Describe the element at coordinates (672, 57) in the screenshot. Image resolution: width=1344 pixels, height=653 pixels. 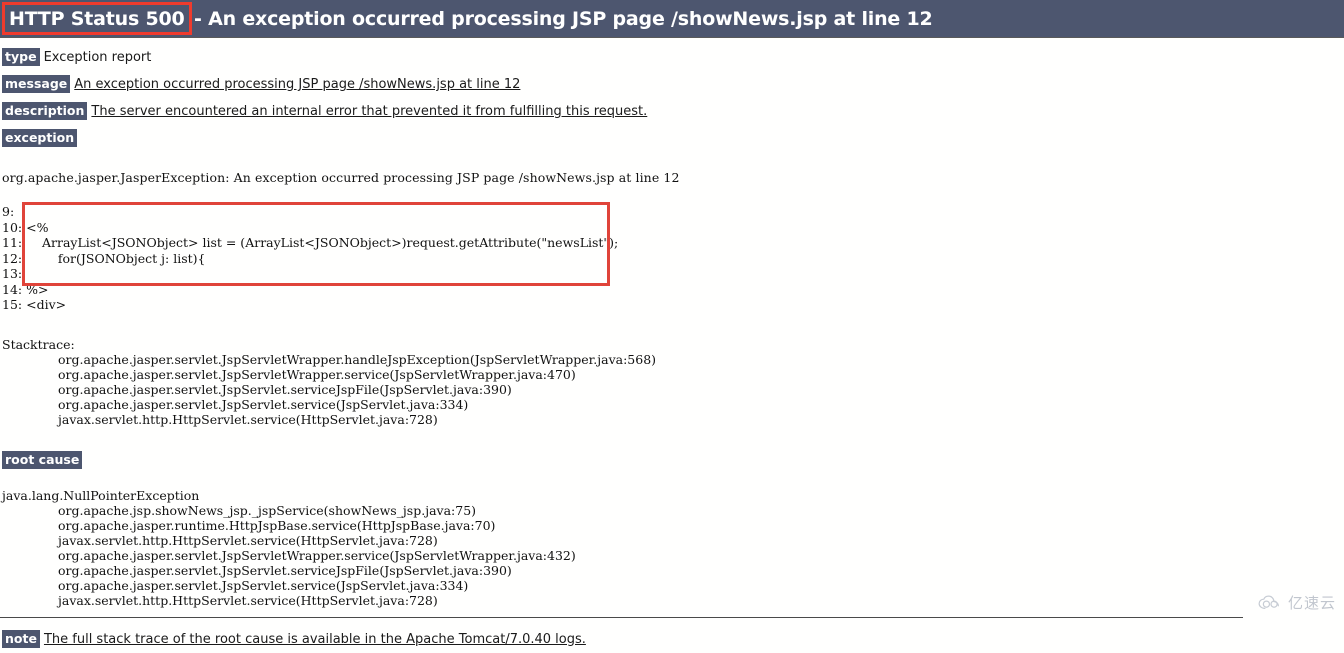
I see `report-row-type: type Exception report` at that location.